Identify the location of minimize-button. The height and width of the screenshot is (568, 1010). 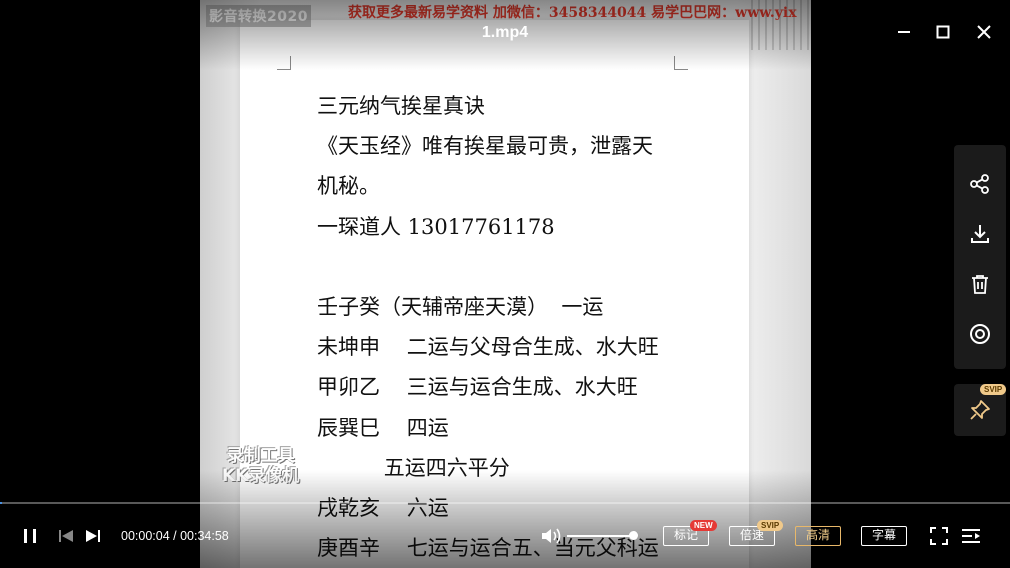
(904, 32).